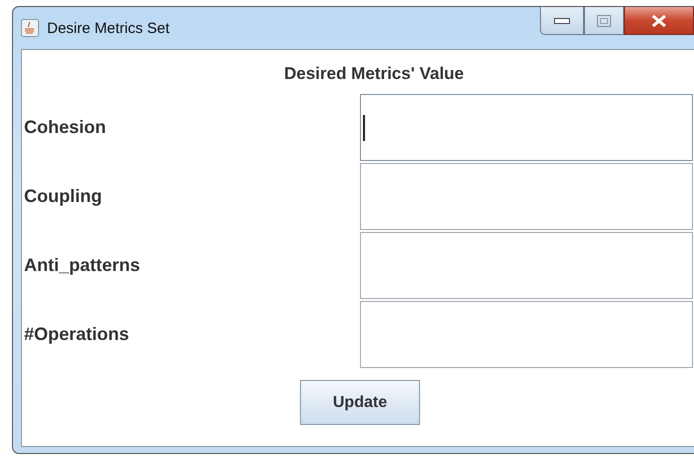 Image resolution: width=694 pixels, height=459 pixels. What do you see at coordinates (374, 74) in the screenshot?
I see `form-heading: Desired Metrics' Value` at bounding box center [374, 74].